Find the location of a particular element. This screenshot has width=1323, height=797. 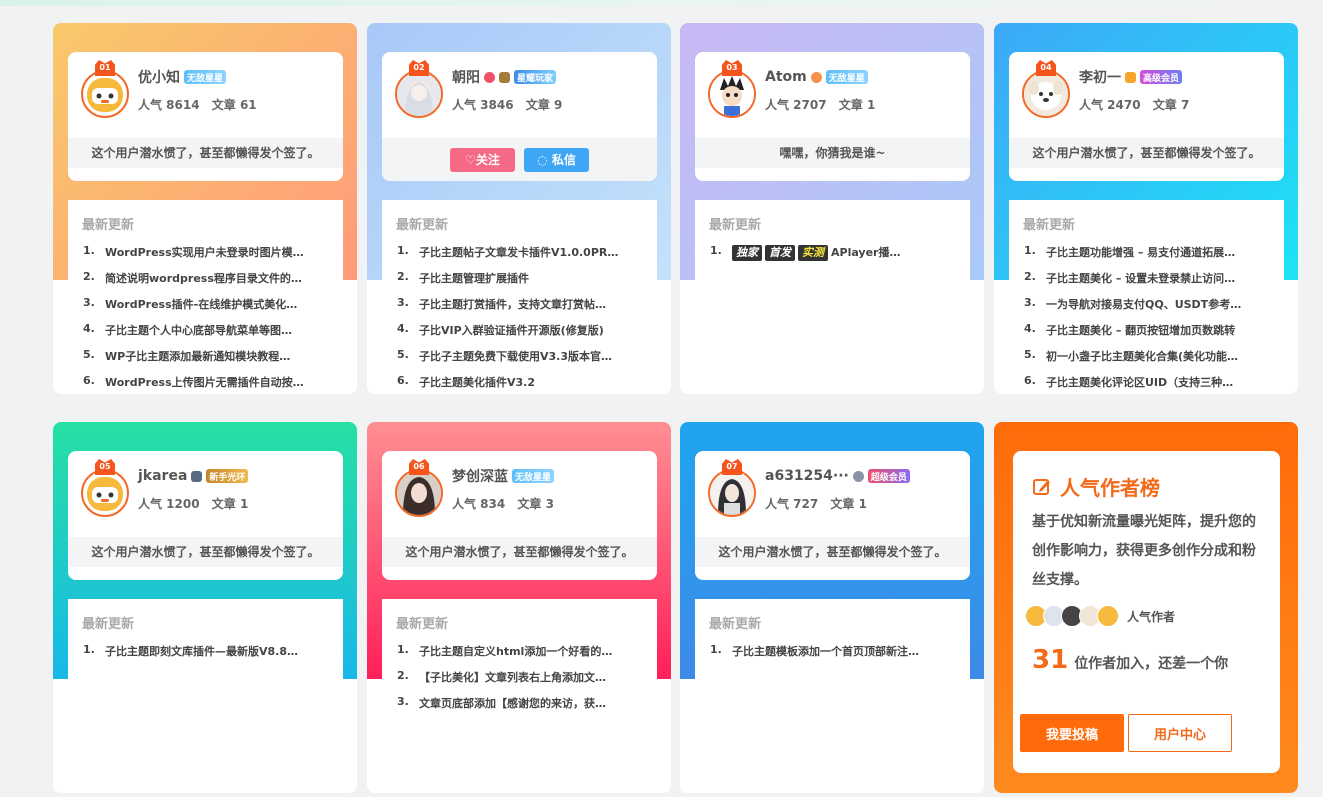

rank-badge: 01 is located at coordinates (105, 68).